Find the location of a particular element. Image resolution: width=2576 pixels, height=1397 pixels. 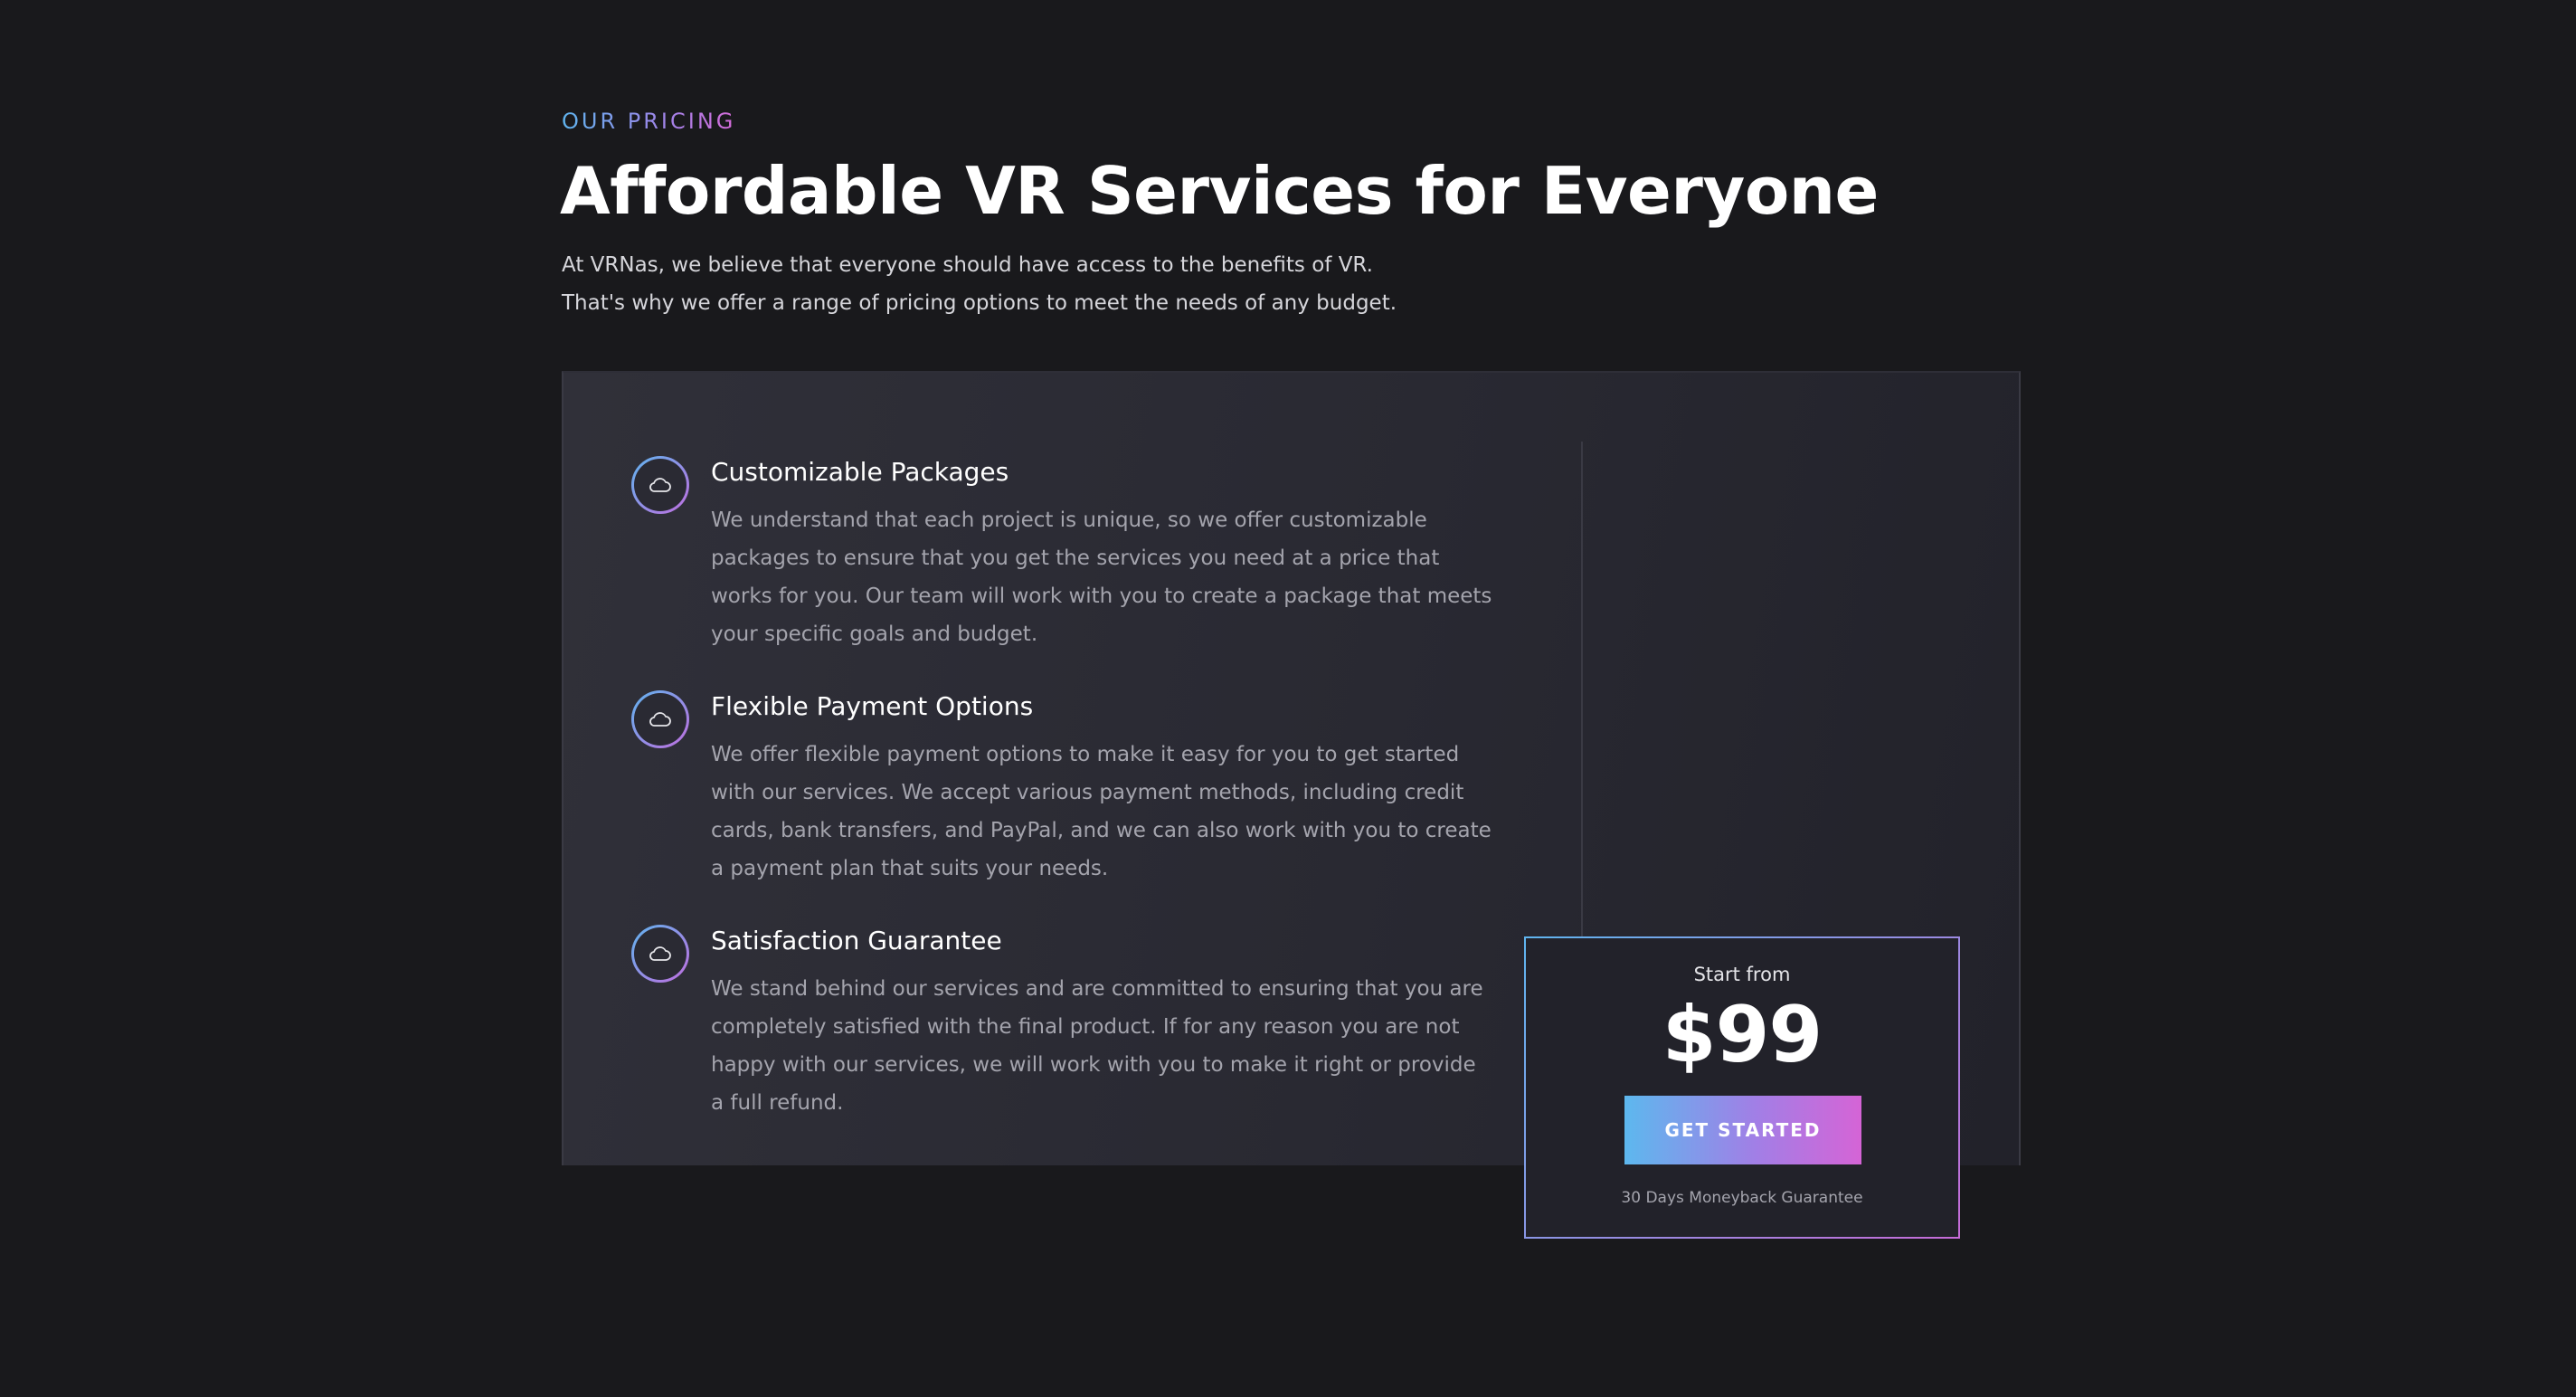

feature-title: Customizable Packages is located at coordinates (860, 472).